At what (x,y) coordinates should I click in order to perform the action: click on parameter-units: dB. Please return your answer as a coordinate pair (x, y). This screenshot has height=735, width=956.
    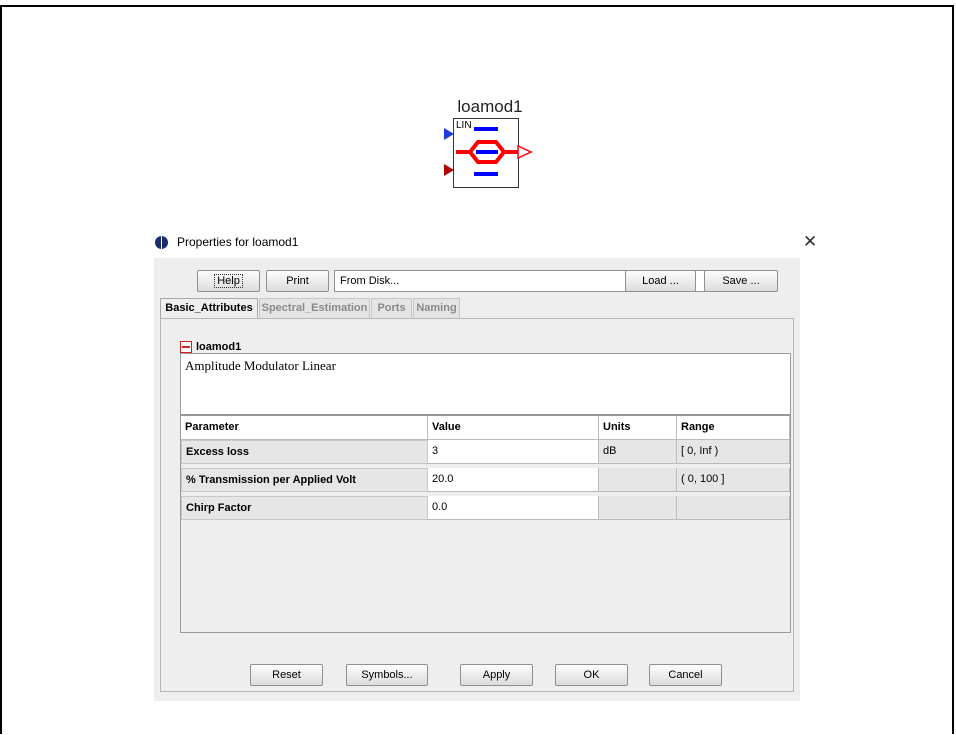
    Looking at the image, I should click on (638, 452).